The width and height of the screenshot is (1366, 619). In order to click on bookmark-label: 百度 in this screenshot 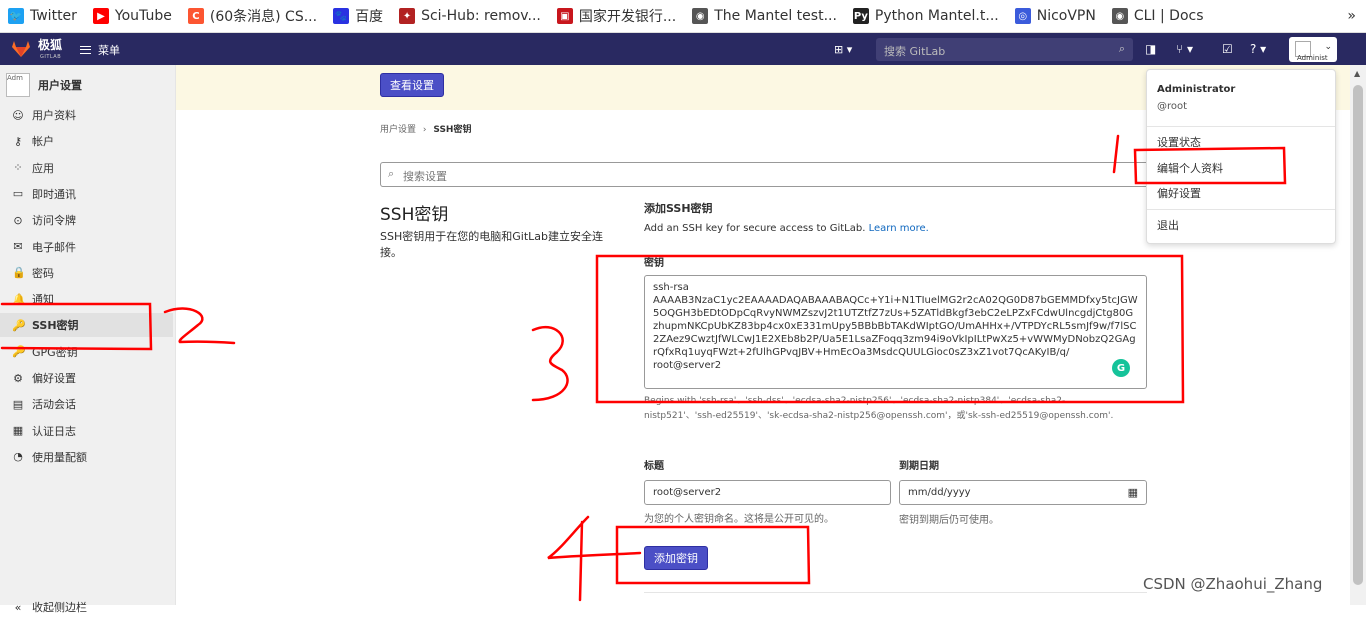, I will do `click(369, 17)`.